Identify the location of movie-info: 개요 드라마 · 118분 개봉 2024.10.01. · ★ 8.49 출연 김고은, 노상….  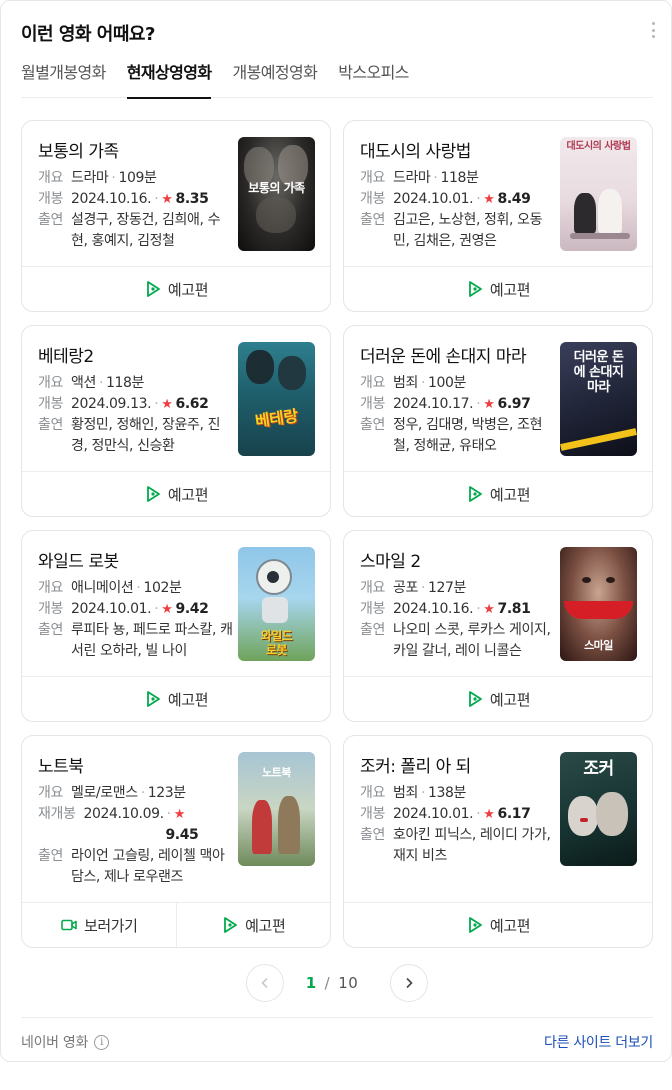
(459, 210).